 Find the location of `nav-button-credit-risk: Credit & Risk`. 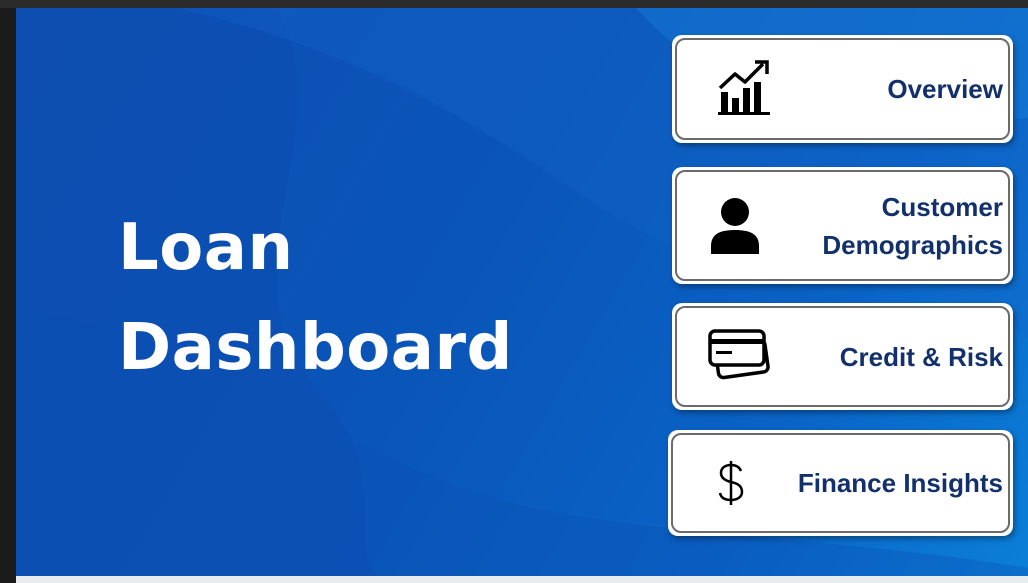

nav-button-credit-risk: Credit & Risk is located at coordinates (842, 356).